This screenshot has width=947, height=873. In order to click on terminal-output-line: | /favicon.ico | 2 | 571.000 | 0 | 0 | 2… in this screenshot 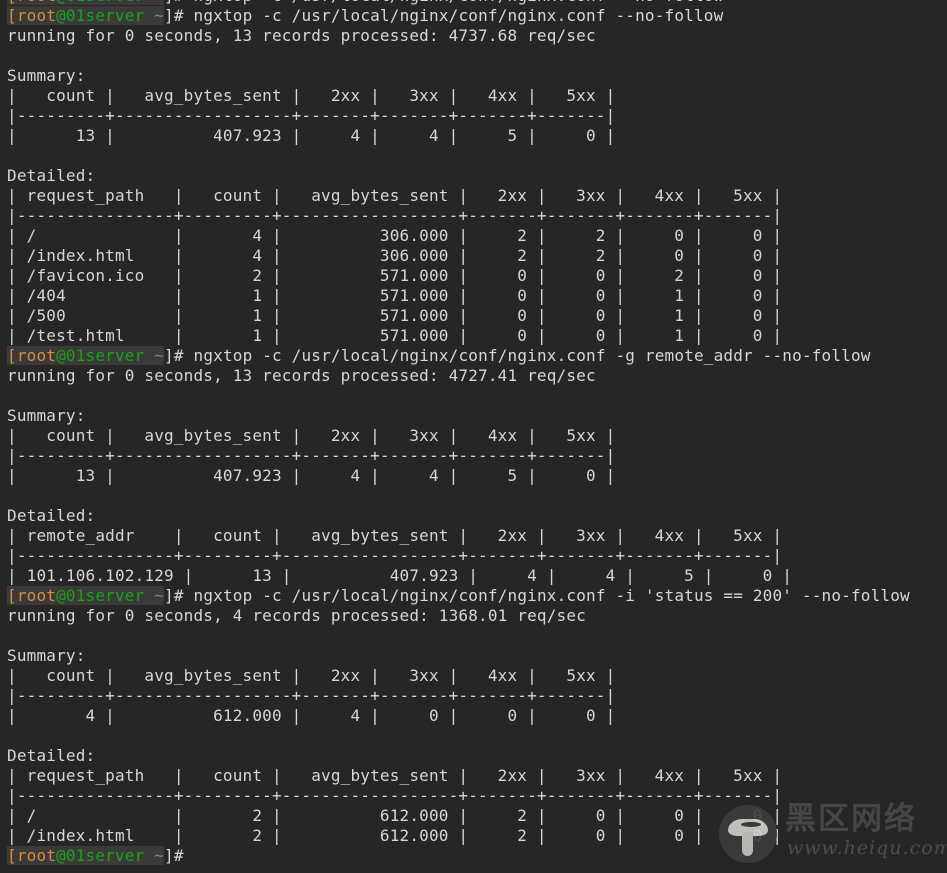, I will do `click(395, 275)`.